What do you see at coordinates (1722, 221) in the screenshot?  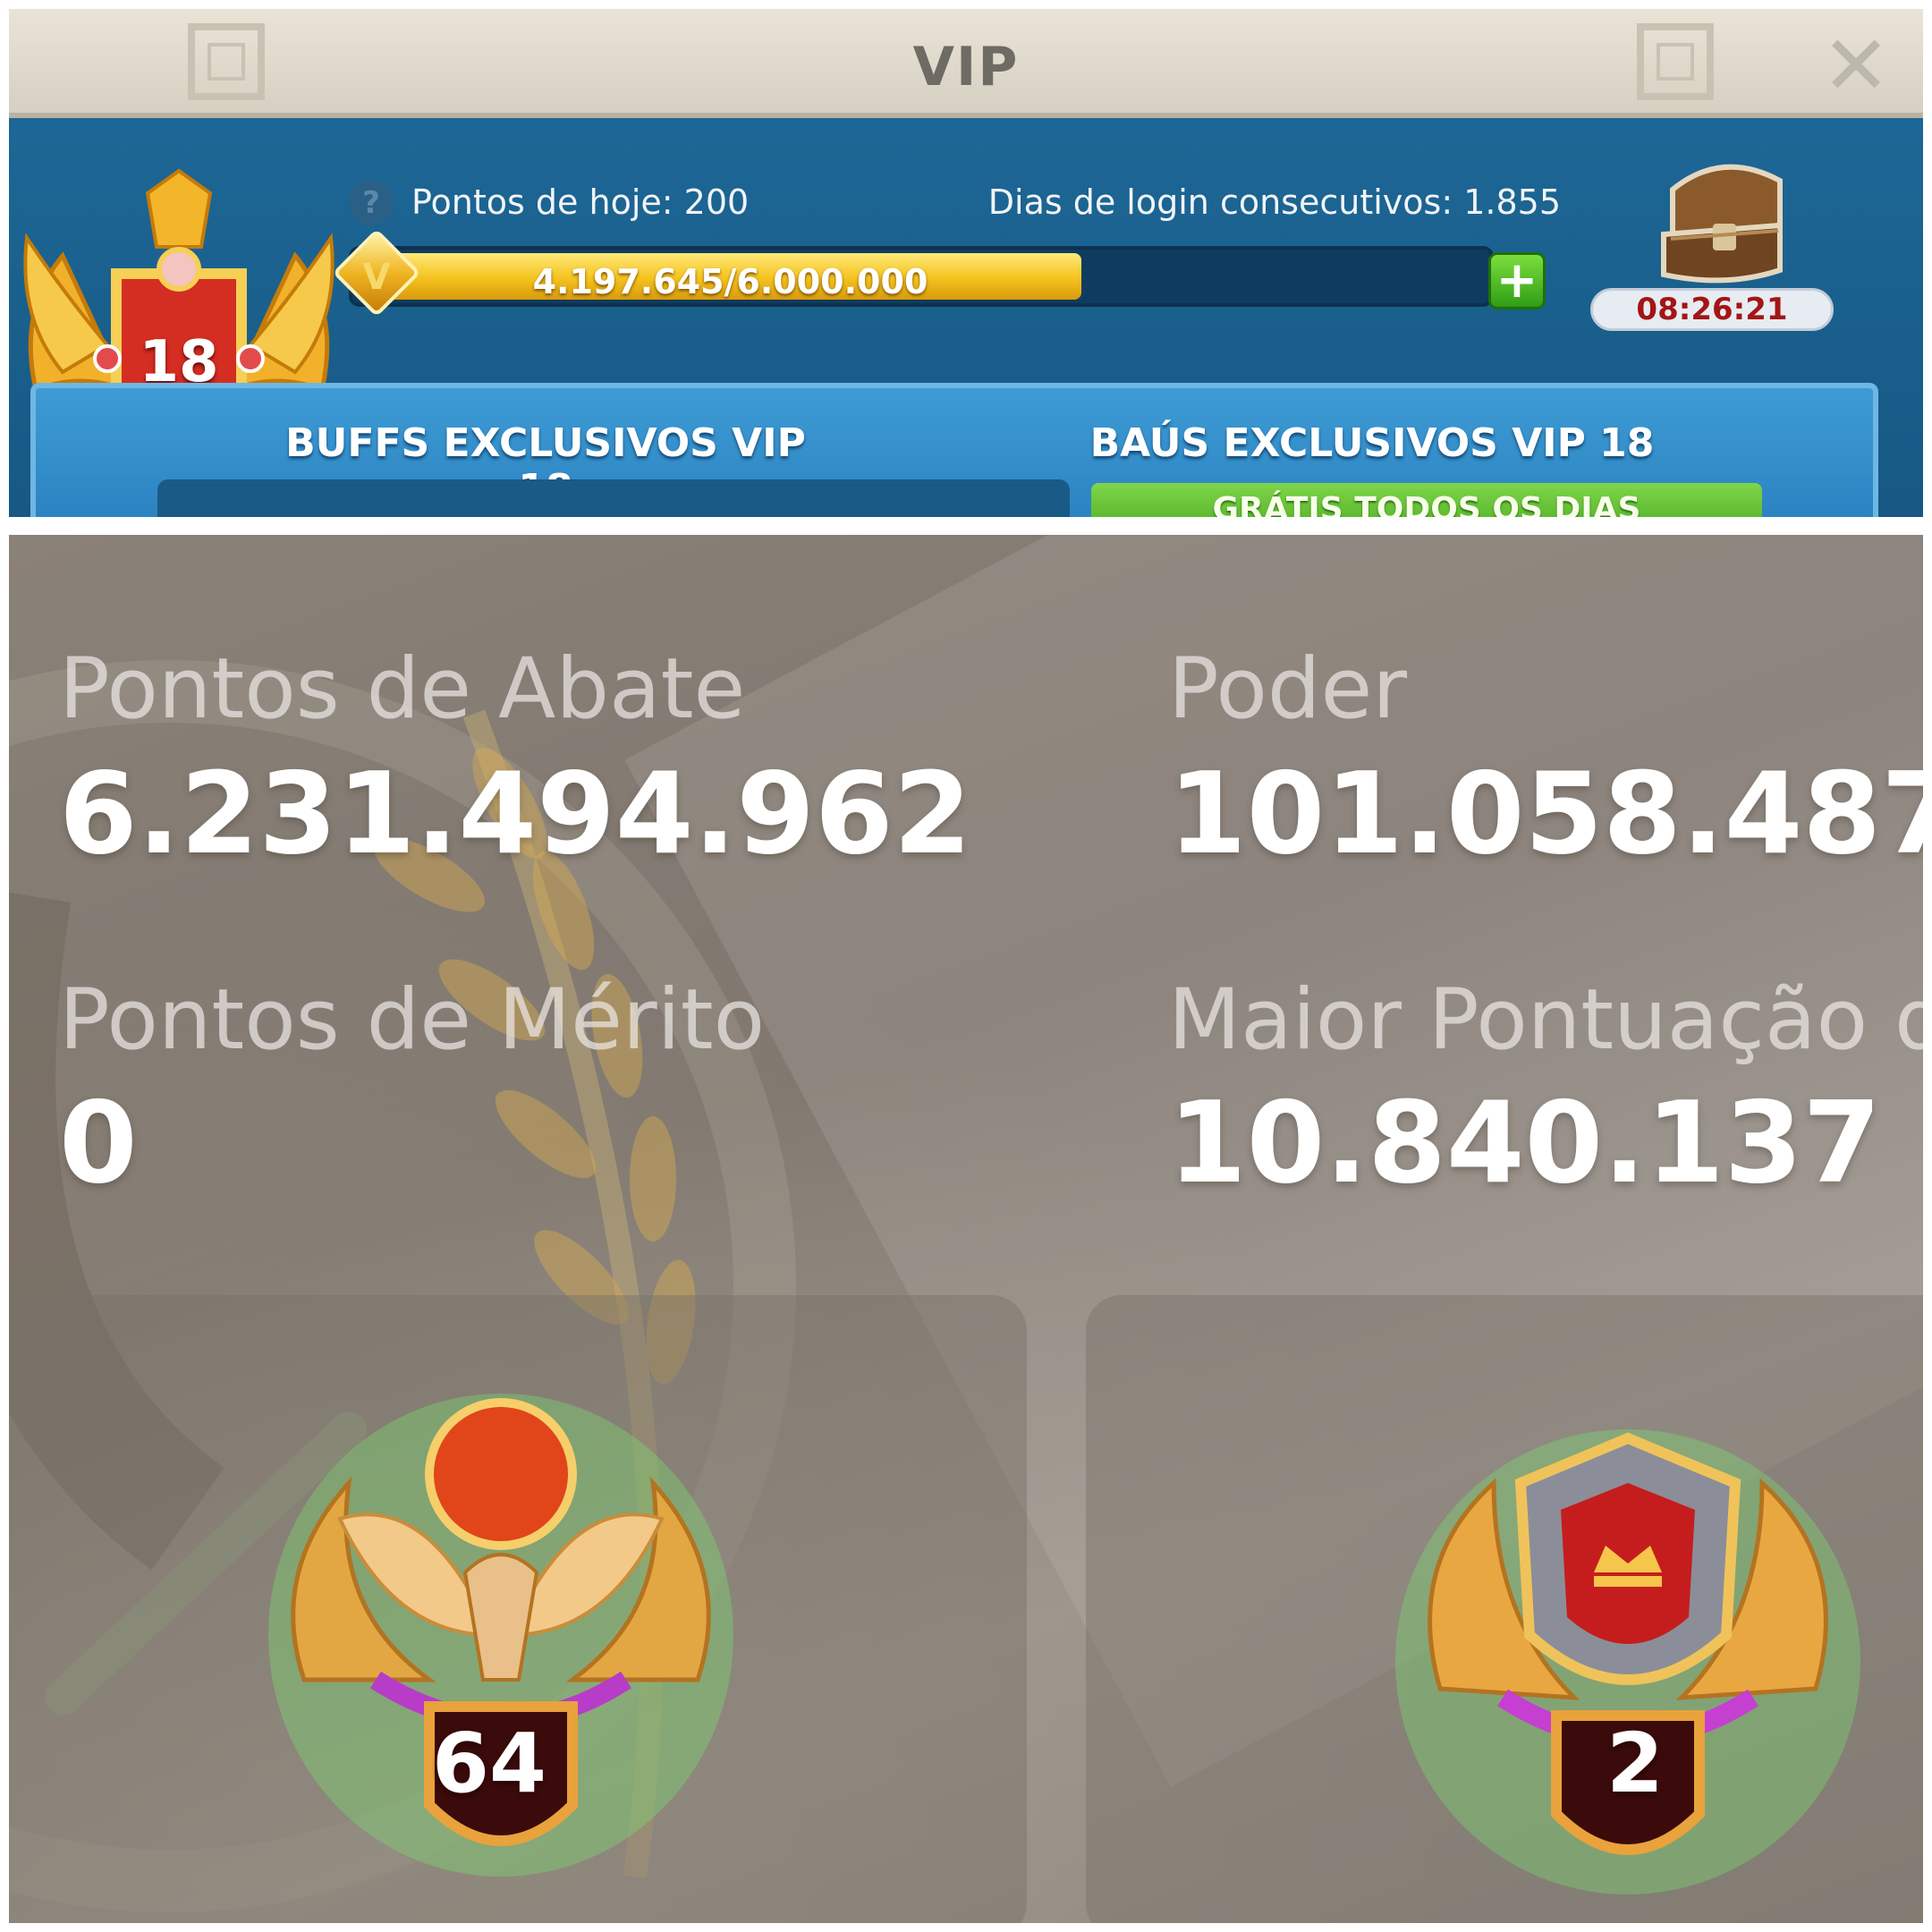 I see `chest-icon` at bounding box center [1722, 221].